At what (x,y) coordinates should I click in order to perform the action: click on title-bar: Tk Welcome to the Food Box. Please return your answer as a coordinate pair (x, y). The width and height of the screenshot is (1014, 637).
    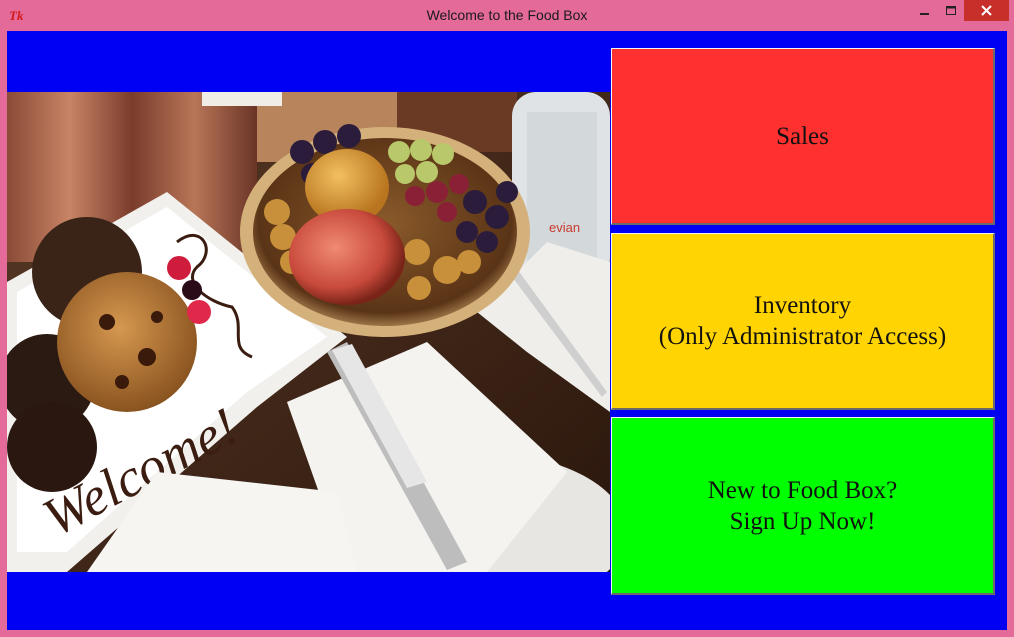
    Looking at the image, I should click on (507, 15).